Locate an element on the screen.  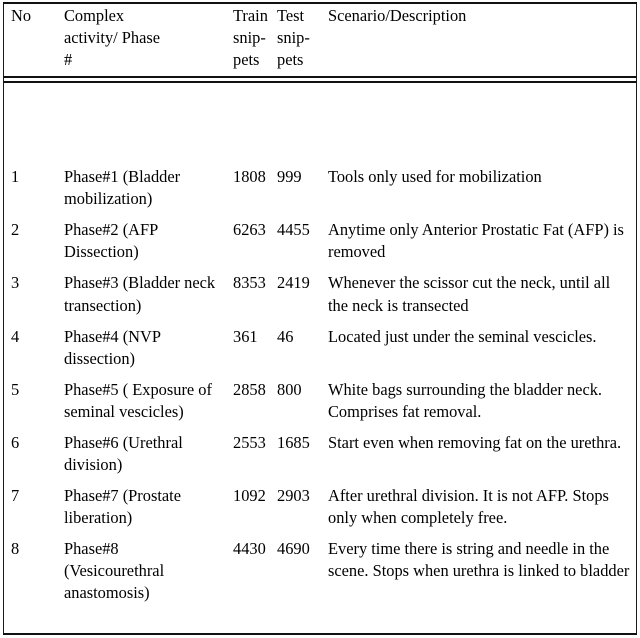
cell-train: 2858 is located at coordinates (249, 389).